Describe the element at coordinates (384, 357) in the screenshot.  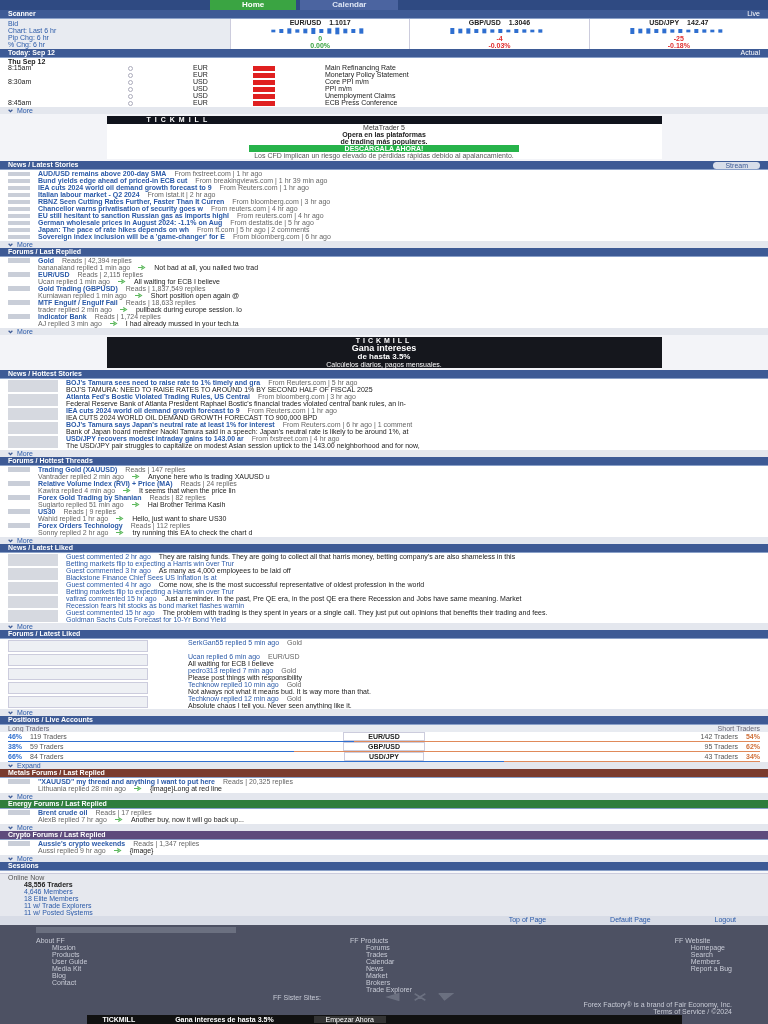
I see `ad-headline: de hasta 3.5%` at that location.